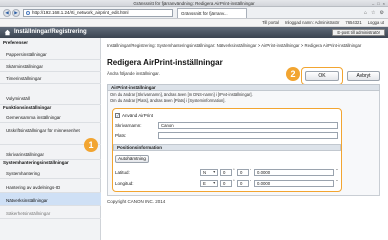 Image resolution: width=388 pixels, height=240 pixels. What do you see at coordinates (50, 186) in the screenshot?
I see `sidebar-item-dept-id: Hantering av avdelnings-ID` at bounding box center [50, 186].